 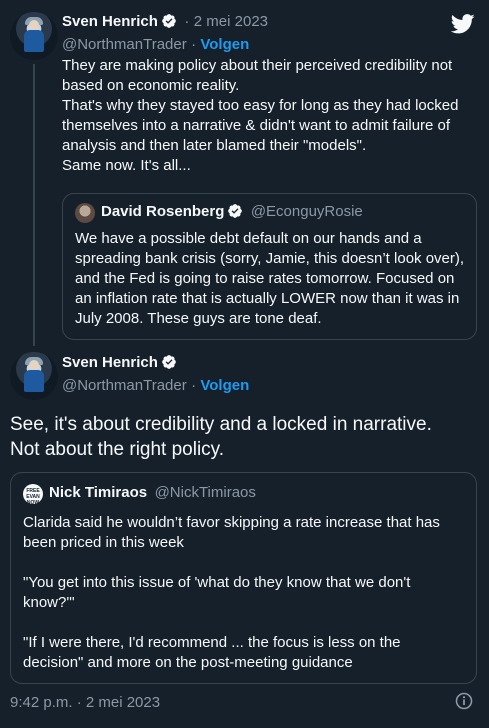 What do you see at coordinates (152, 493) in the screenshot?
I see `quote-header: Nick Timiraos @NickTimiraos` at bounding box center [152, 493].